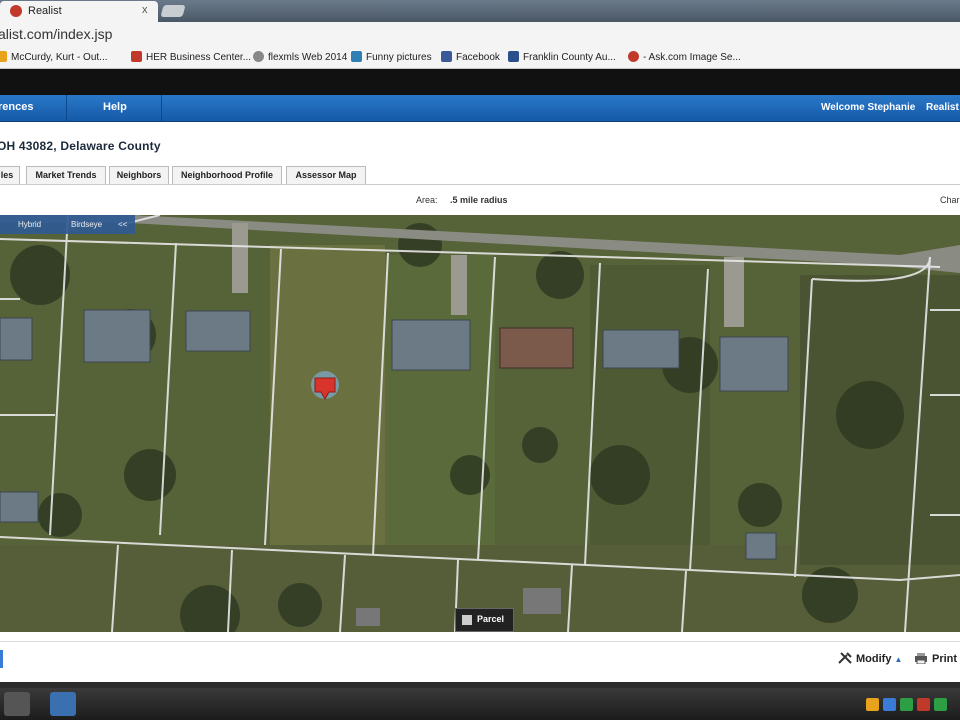 This screenshot has height=720, width=960. Describe the element at coordinates (66, 175) in the screenshot. I see `tab-market-trends: Market Trends` at that location.